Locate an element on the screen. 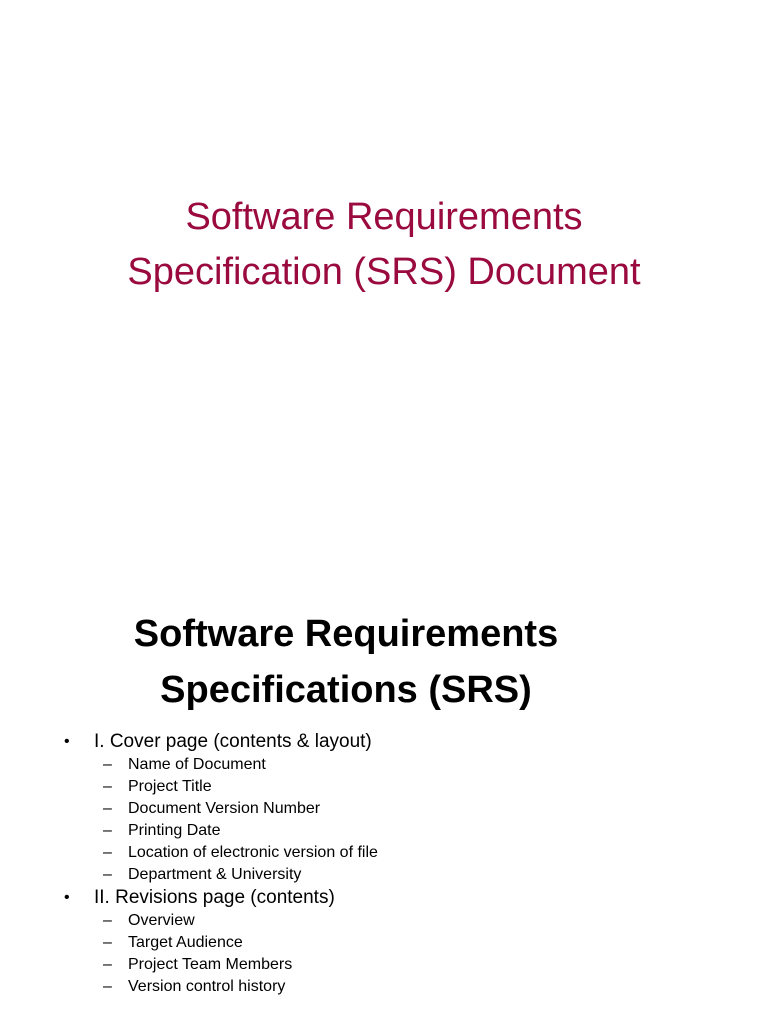 Image resolution: width=768 pixels, height=1024 pixels. section-title-line-2: Specifications (SRS) is located at coordinates (346, 690).